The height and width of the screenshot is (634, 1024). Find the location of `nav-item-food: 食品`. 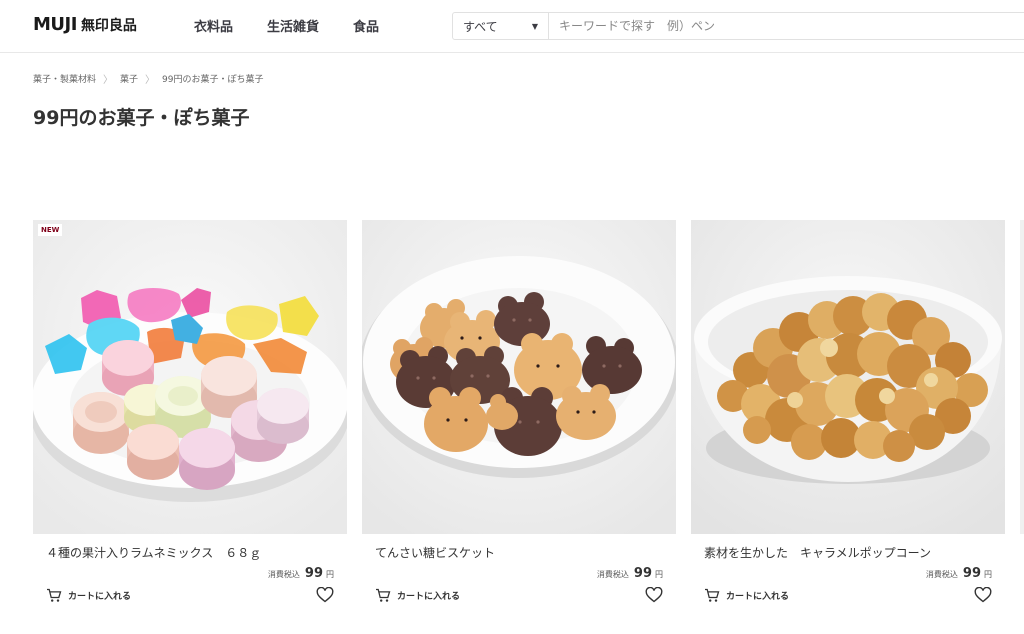

nav-item-food: 食品 is located at coordinates (366, 25).